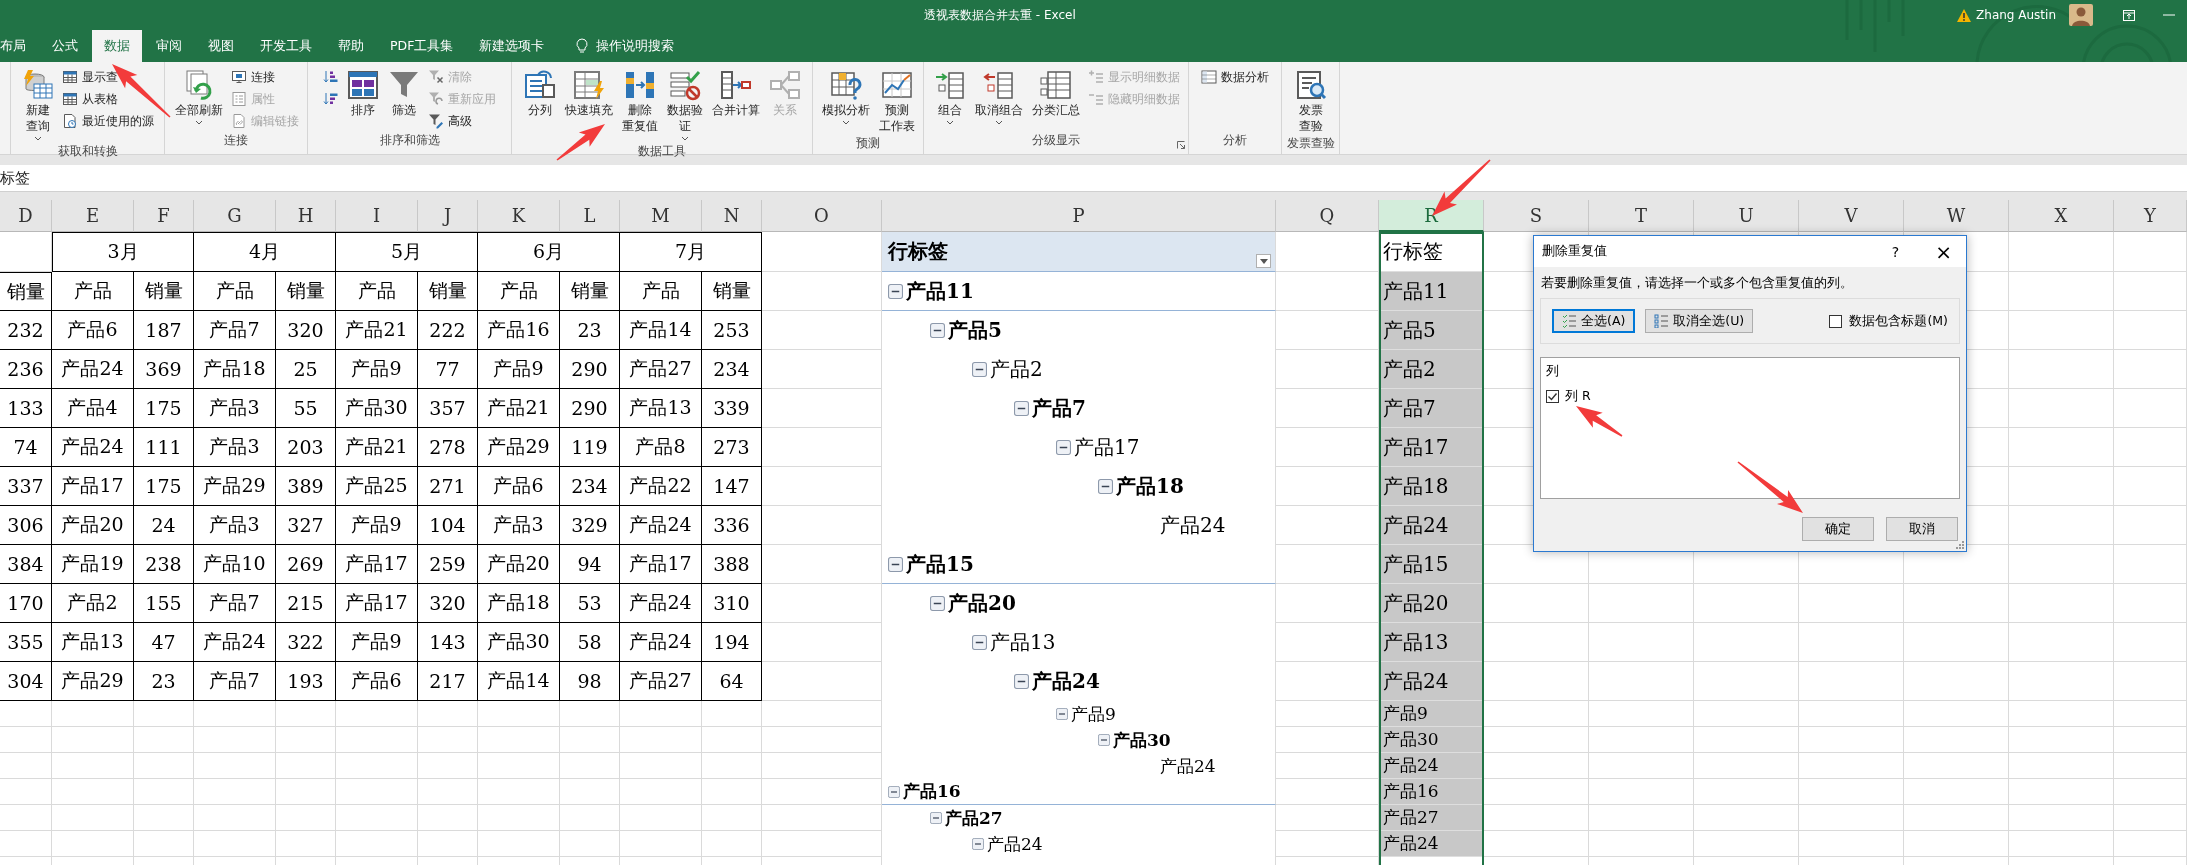 The width and height of the screenshot is (2187, 865). What do you see at coordinates (1641, 216) in the screenshot?
I see `column-header: T` at bounding box center [1641, 216].